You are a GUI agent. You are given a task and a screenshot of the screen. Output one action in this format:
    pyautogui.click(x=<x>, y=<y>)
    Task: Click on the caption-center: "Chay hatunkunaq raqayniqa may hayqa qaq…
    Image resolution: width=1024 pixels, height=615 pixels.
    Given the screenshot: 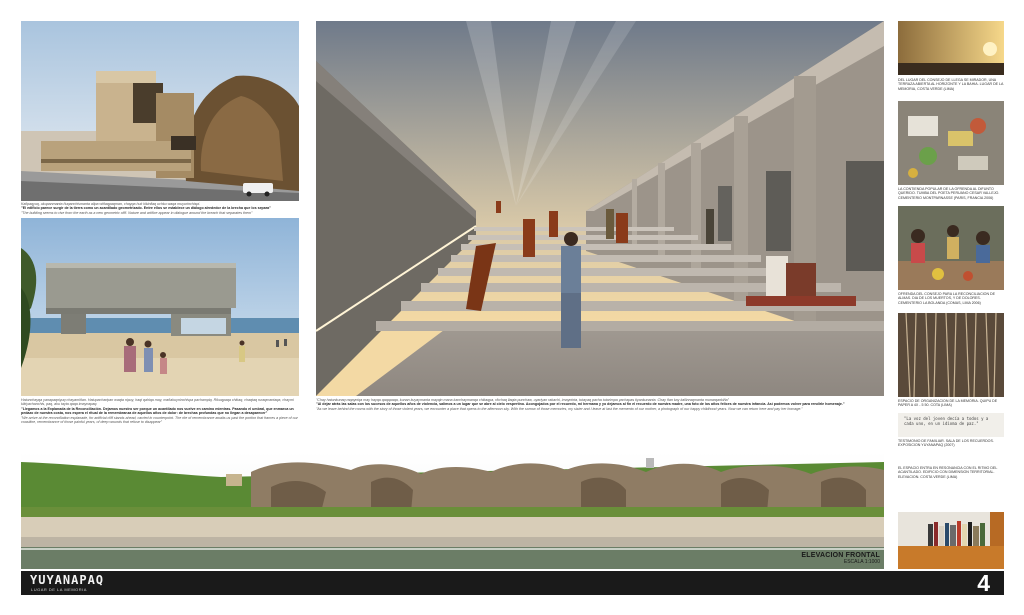 What is the action you would take?
    pyautogui.click(x=600, y=404)
    